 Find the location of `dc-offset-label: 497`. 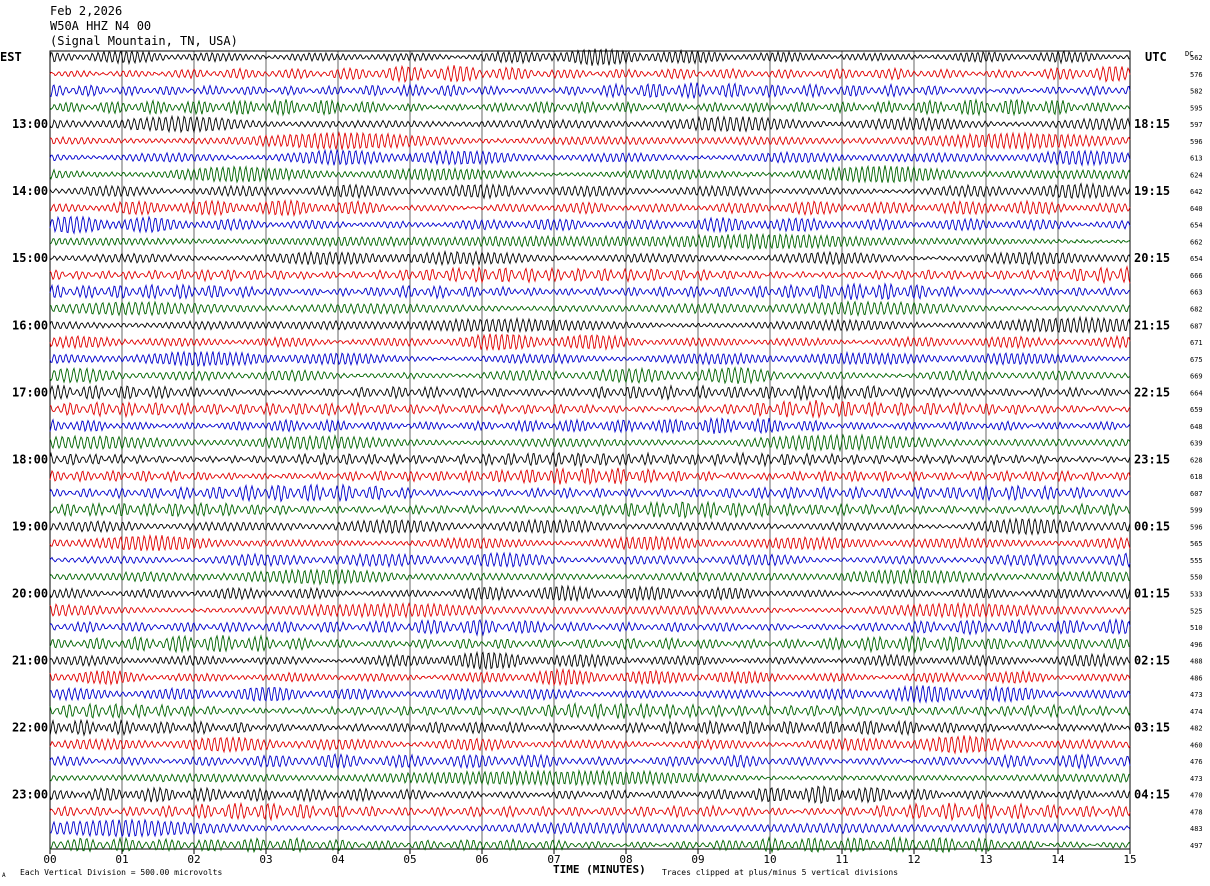

dc-offset-label: 497 is located at coordinates (1196, 846).